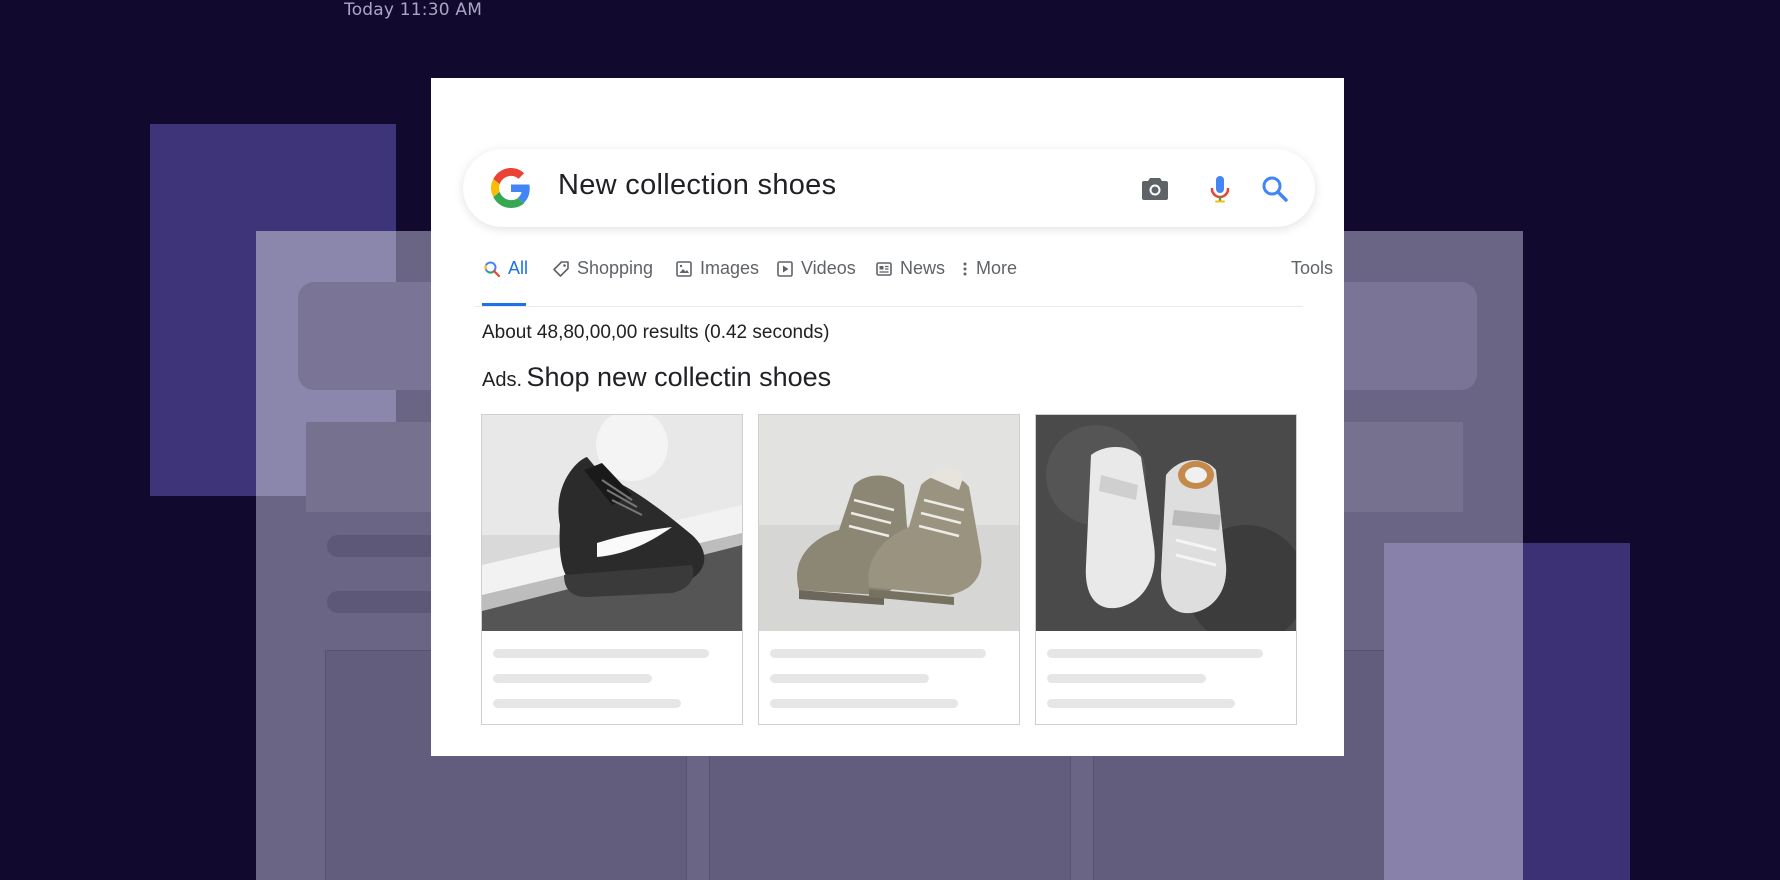 Image resolution: width=1780 pixels, height=880 pixels. I want to click on ads-label: Ads., so click(502, 380).